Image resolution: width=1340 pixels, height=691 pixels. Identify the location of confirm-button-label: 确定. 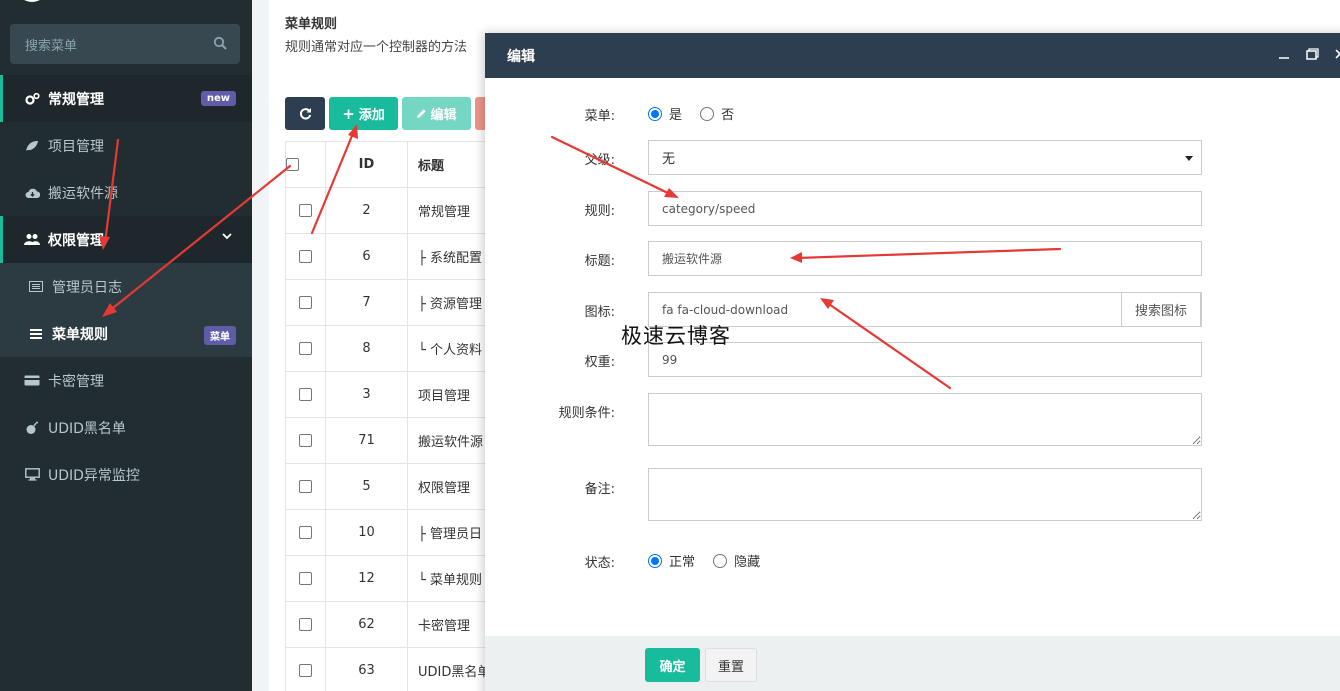
(672, 667).